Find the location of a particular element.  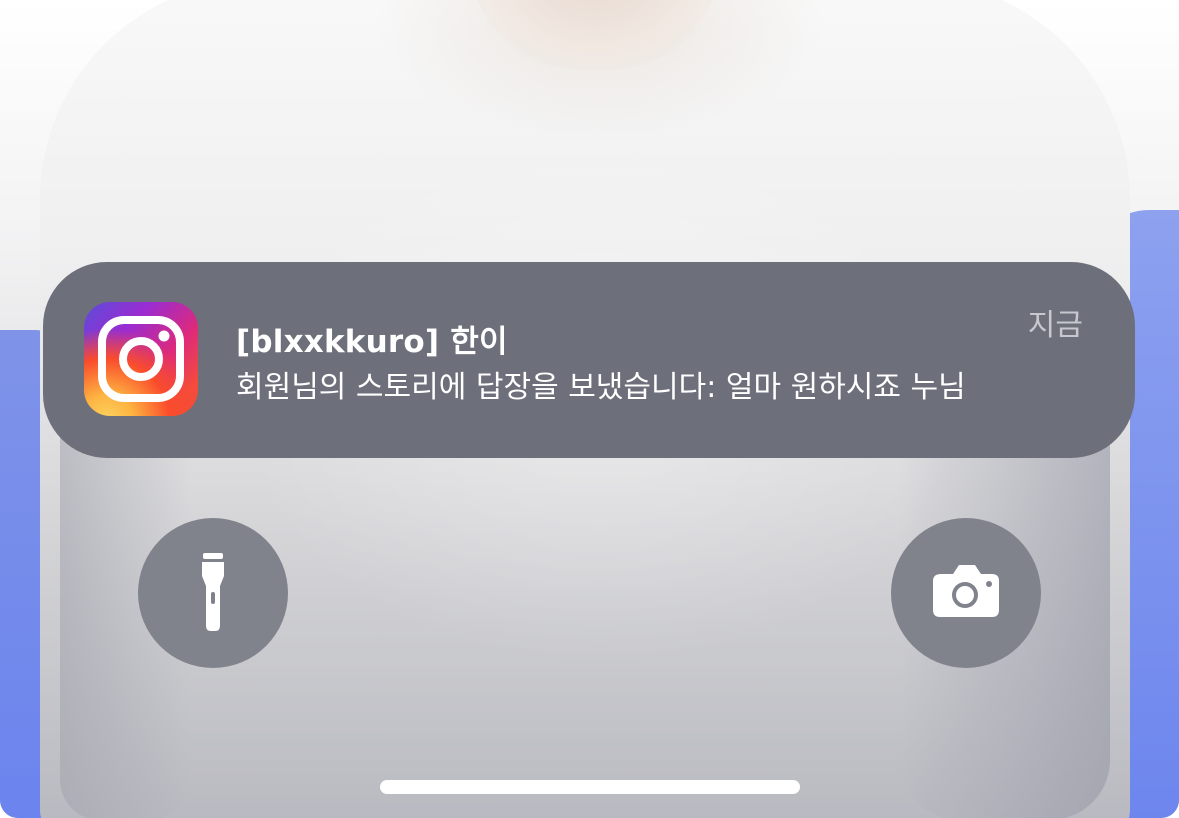

camera-icon is located at coordinates (966, 591).